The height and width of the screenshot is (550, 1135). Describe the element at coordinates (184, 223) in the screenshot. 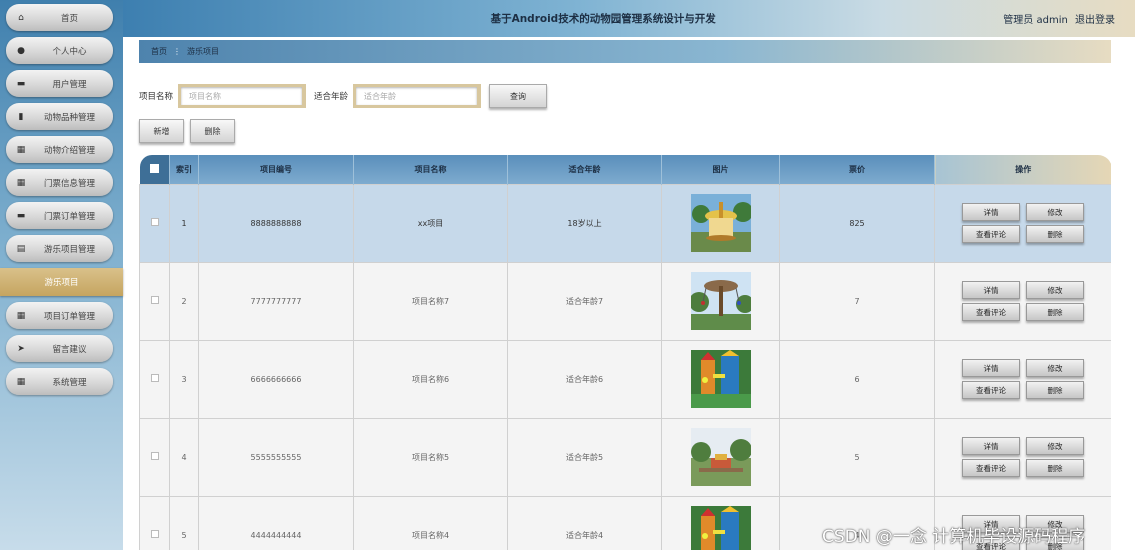

I see `cell-index: 1` at that location.